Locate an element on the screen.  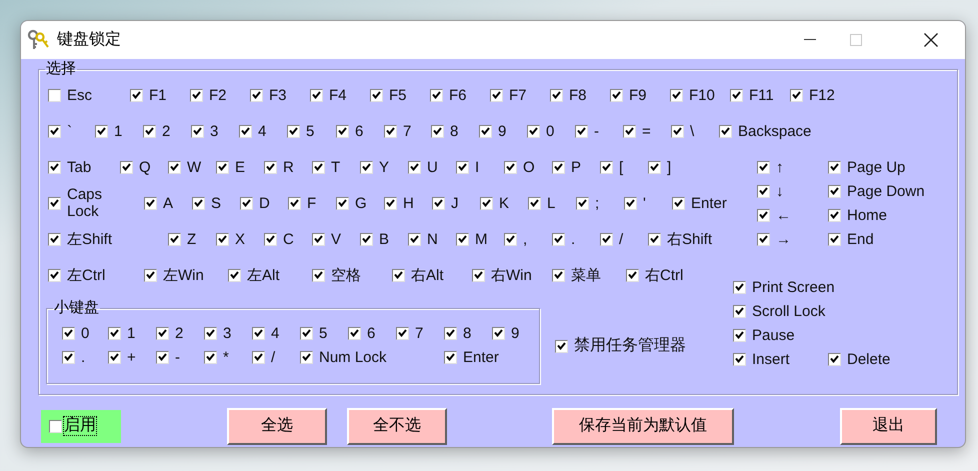
enable-label: 启用 is located at coordinates (80, 426).